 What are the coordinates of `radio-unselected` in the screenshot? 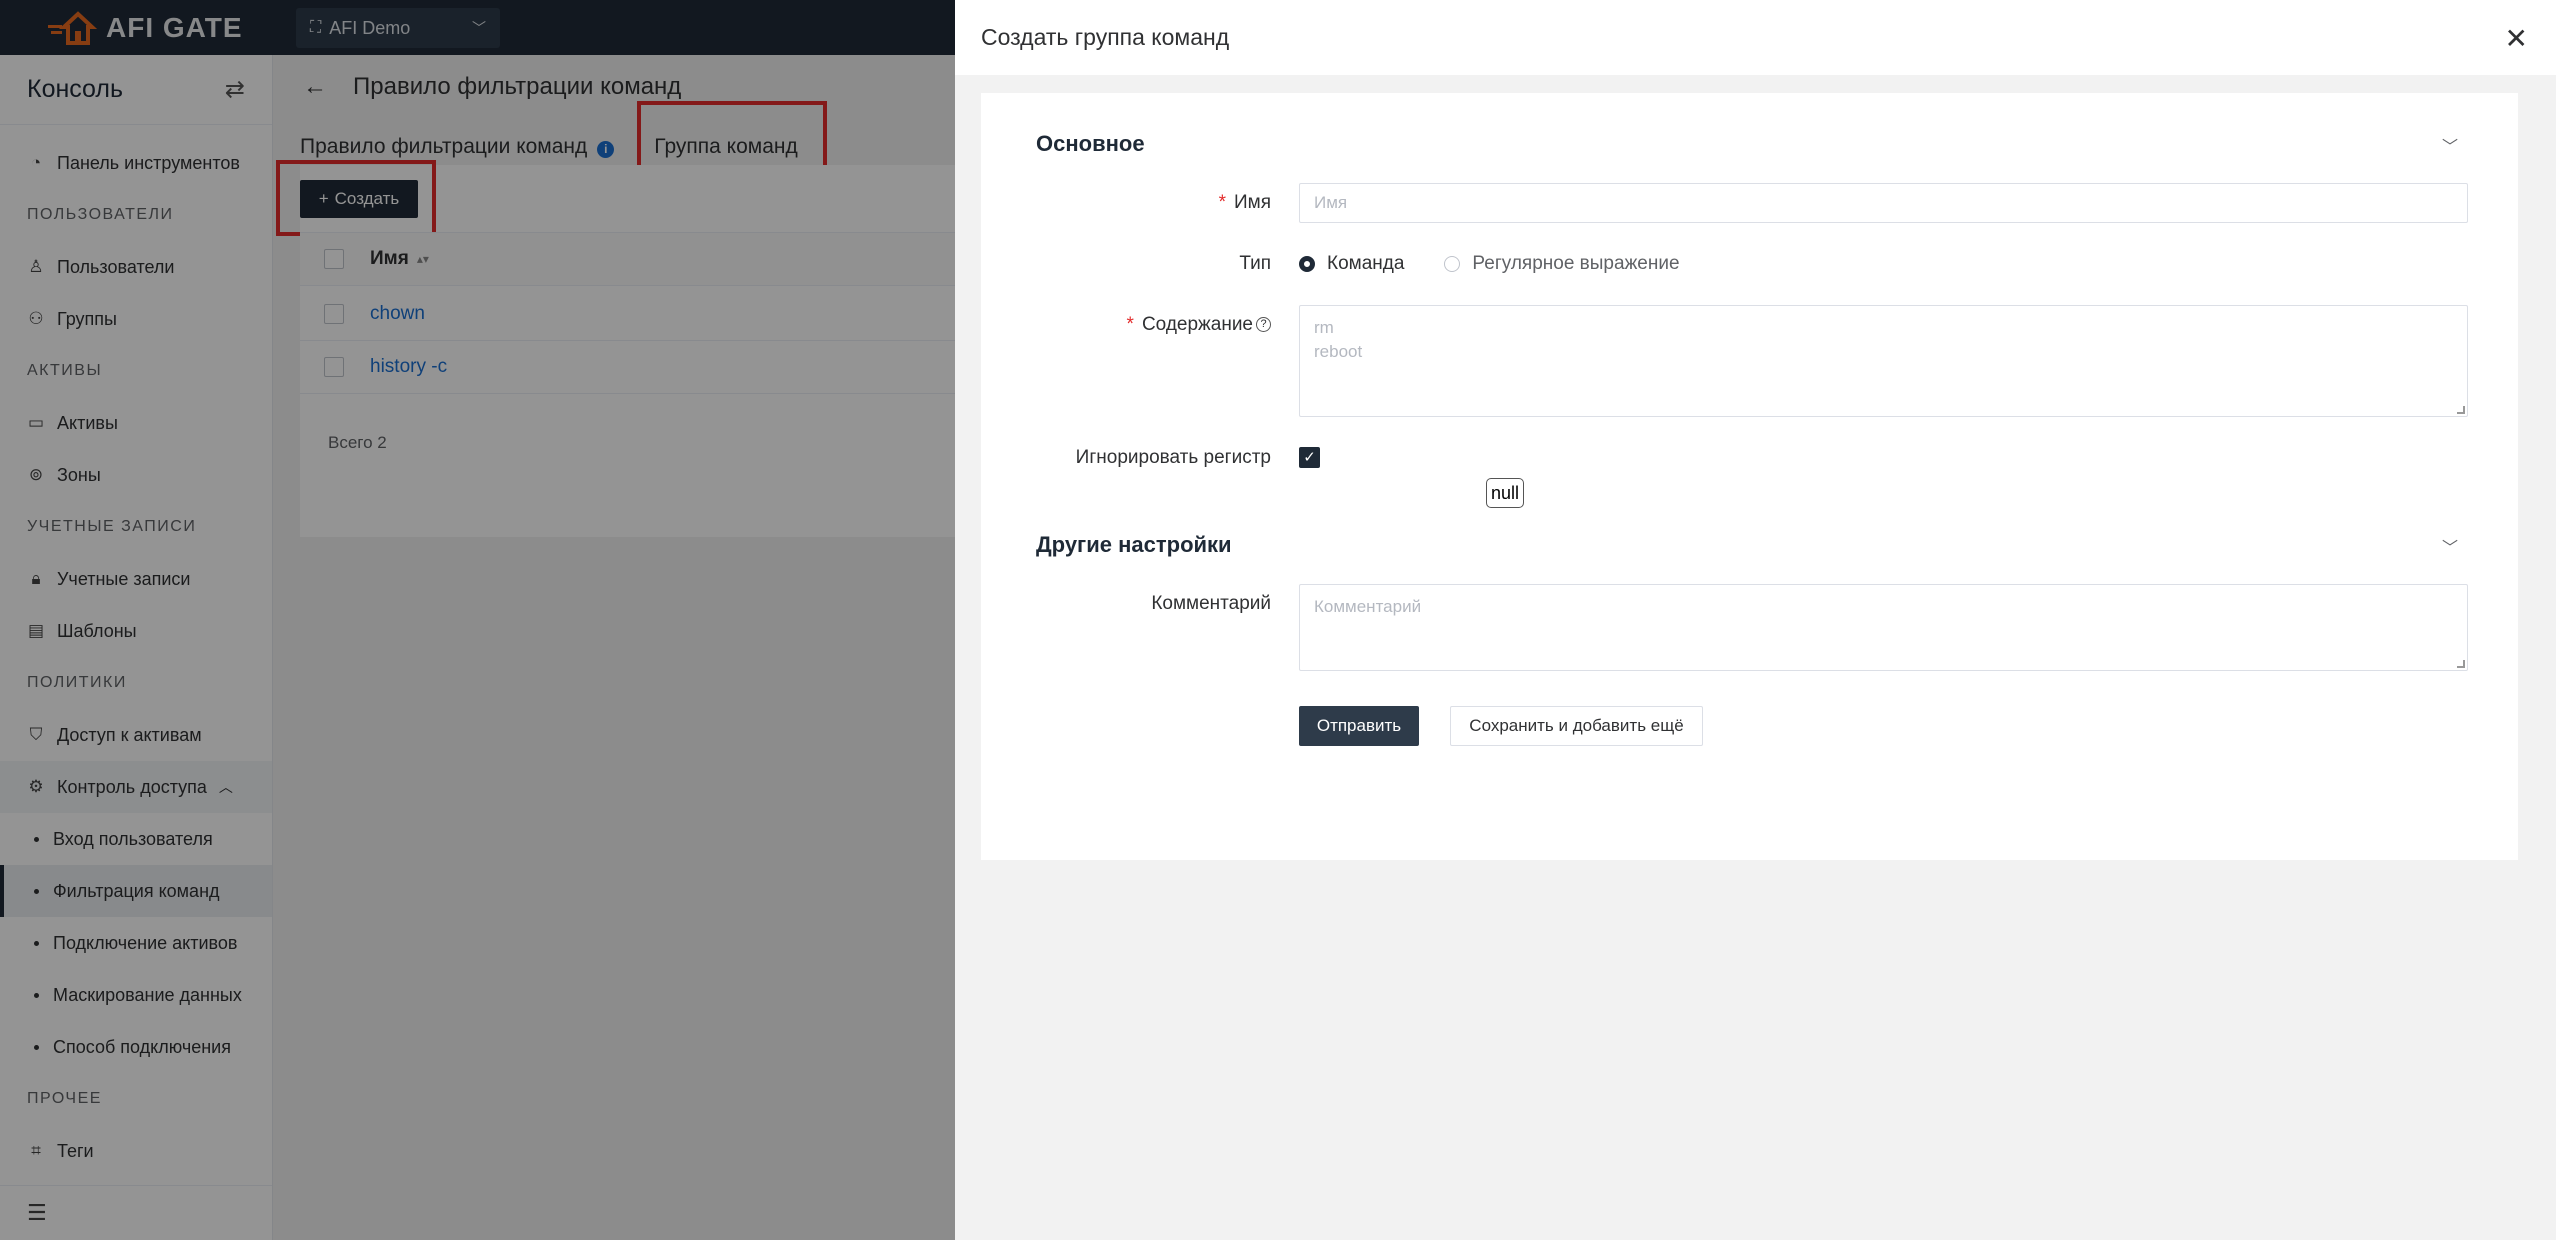 It's located at (1452, 264).